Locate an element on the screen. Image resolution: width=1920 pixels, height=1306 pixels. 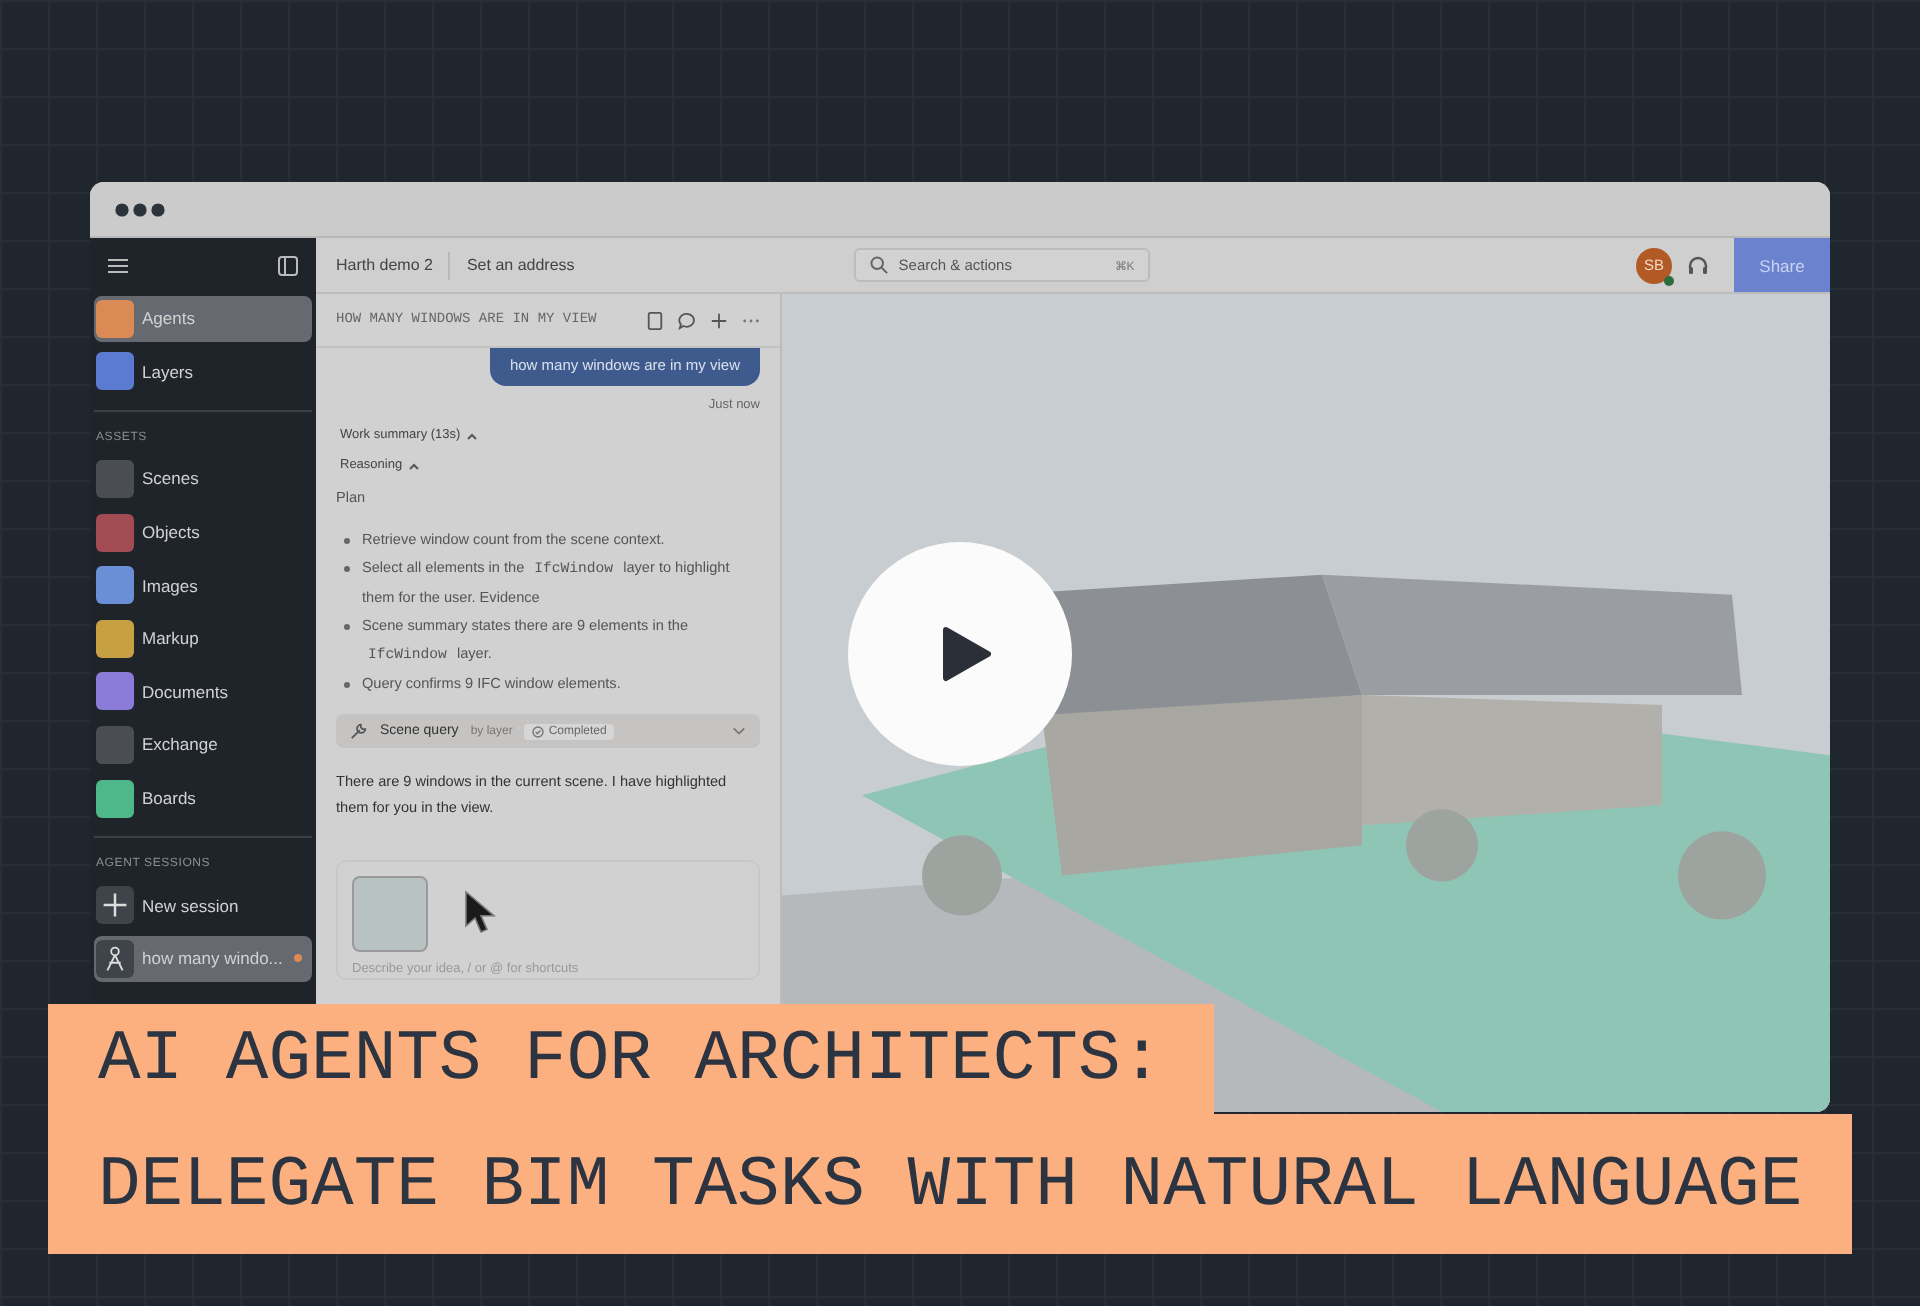
sidebar-item: Documents is located at coordinates (203, 691).